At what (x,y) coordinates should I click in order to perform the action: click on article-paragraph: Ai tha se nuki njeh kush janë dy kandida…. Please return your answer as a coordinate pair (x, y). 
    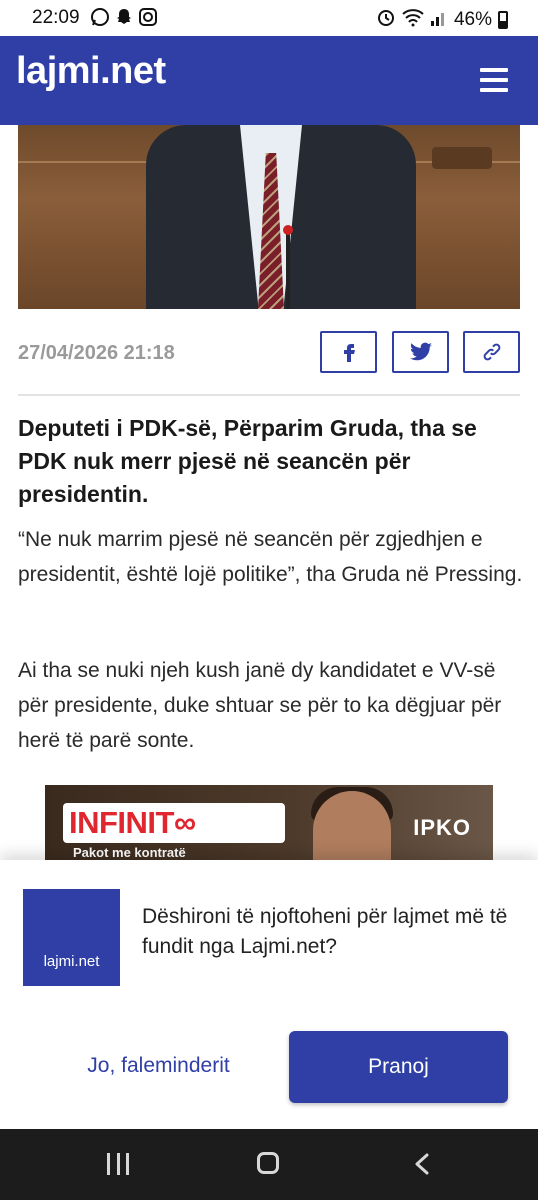
    Looking at the image, I should click on (260, 705).